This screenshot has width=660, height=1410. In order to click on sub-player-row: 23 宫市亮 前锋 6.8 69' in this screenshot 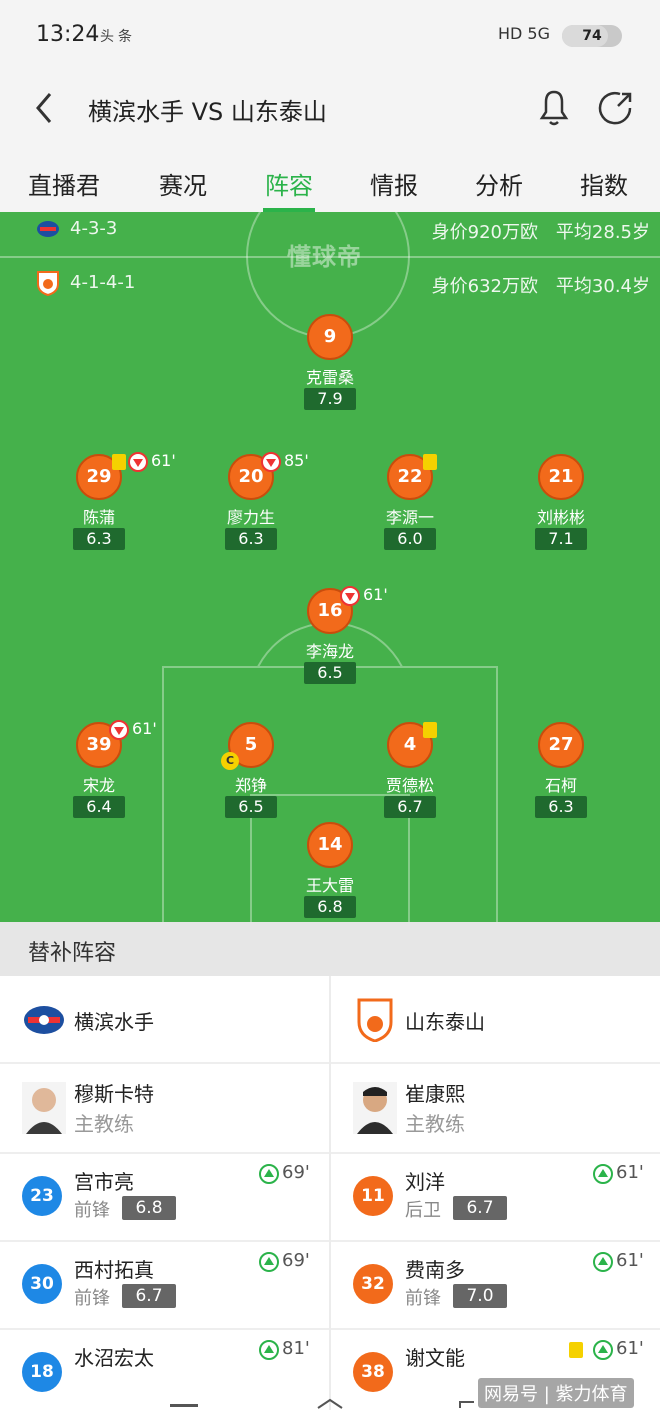, I will do `click(164, 1198)`.